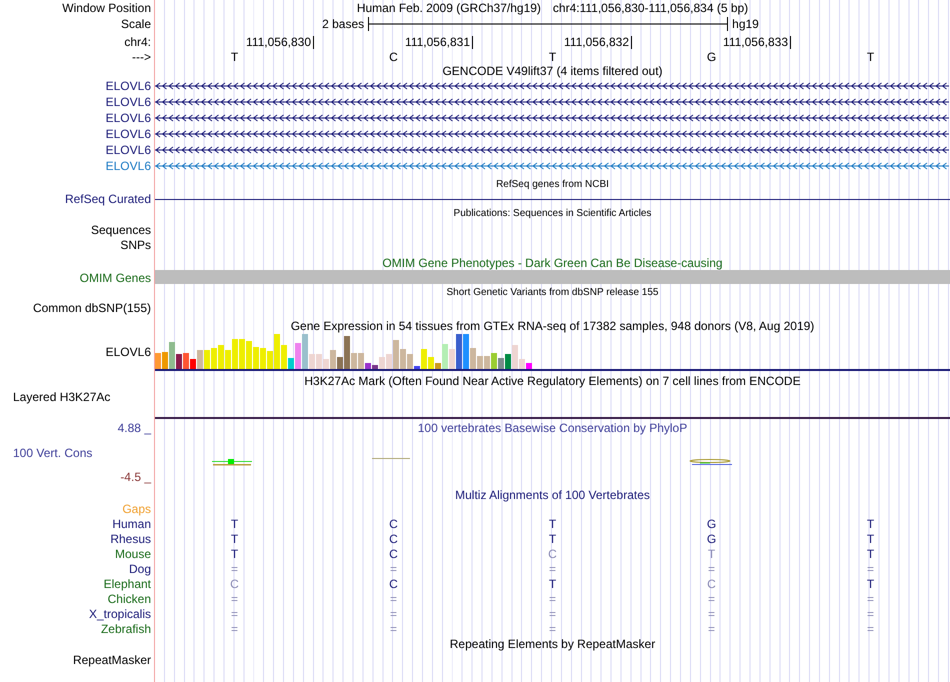  I want to click on species-label: Dog, so click(139, 569).